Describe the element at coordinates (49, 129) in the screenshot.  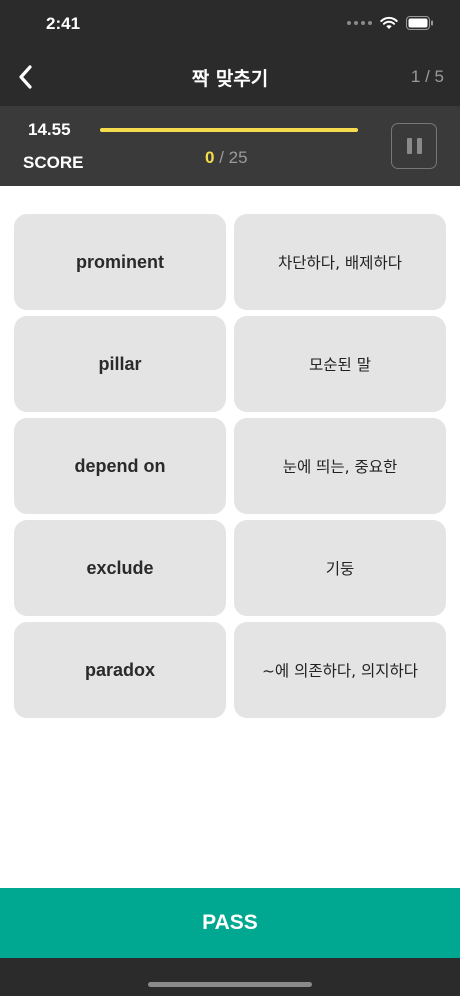
I see `score-value: 14.55` at that location.